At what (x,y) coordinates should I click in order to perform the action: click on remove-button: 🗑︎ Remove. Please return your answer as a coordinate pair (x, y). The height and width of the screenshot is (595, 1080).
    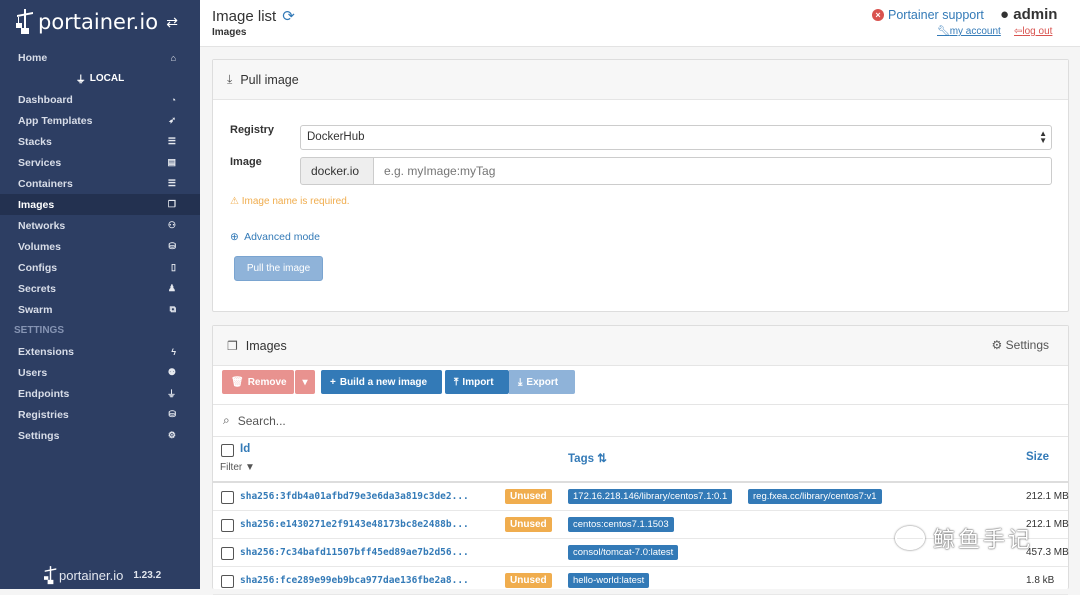
    Looking at the image, I should click on (258, 382).